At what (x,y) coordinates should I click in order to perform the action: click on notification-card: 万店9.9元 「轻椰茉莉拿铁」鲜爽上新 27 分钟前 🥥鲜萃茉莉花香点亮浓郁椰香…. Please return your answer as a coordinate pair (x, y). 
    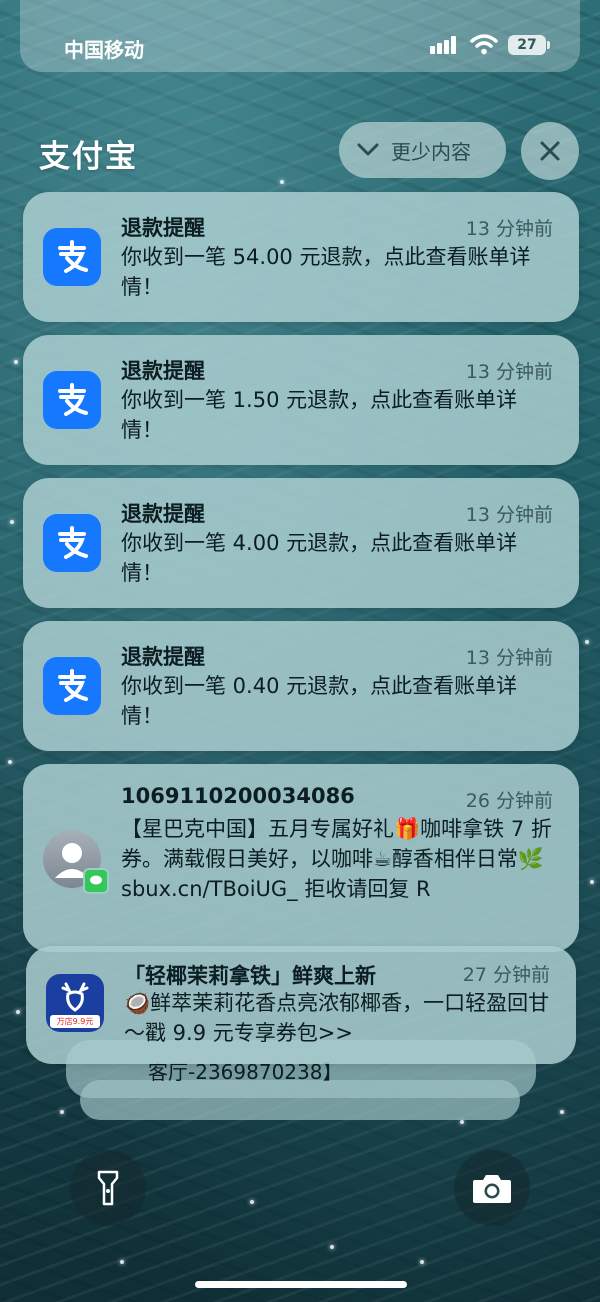
    Looking at the image, I should click on (301, 1005).